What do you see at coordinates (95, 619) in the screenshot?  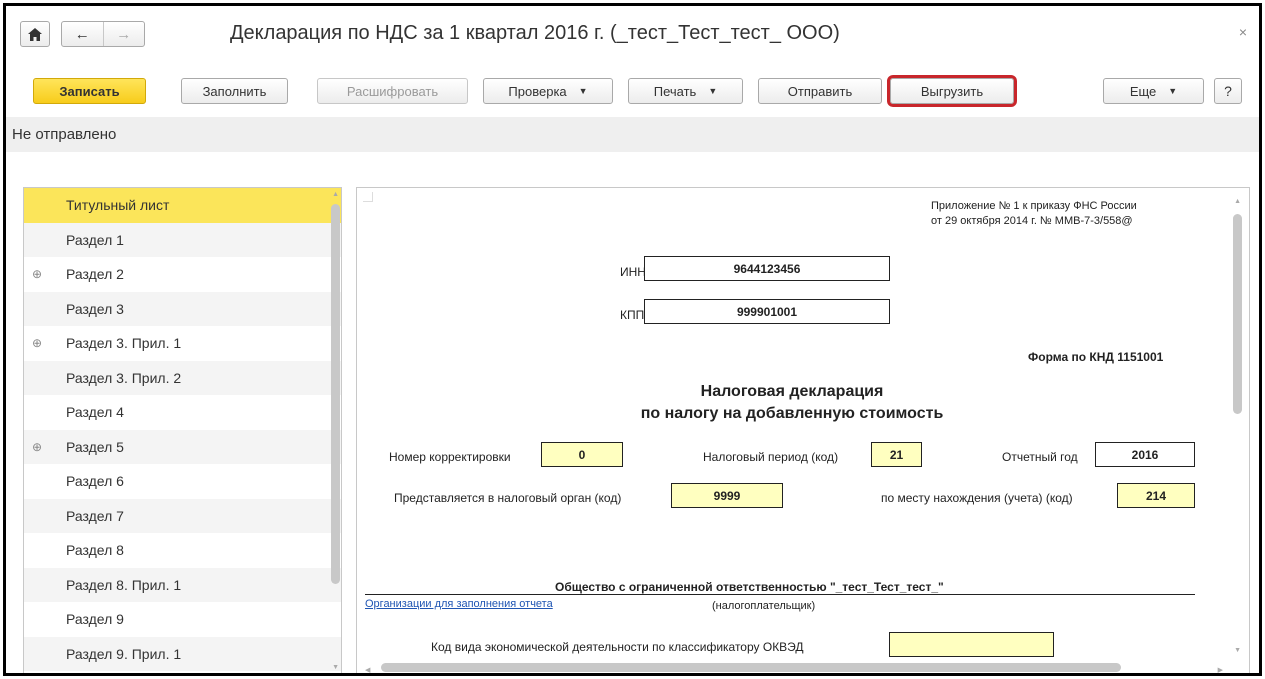 I see `section-item-label: Раздел 9` at bounding box center [95, 619].